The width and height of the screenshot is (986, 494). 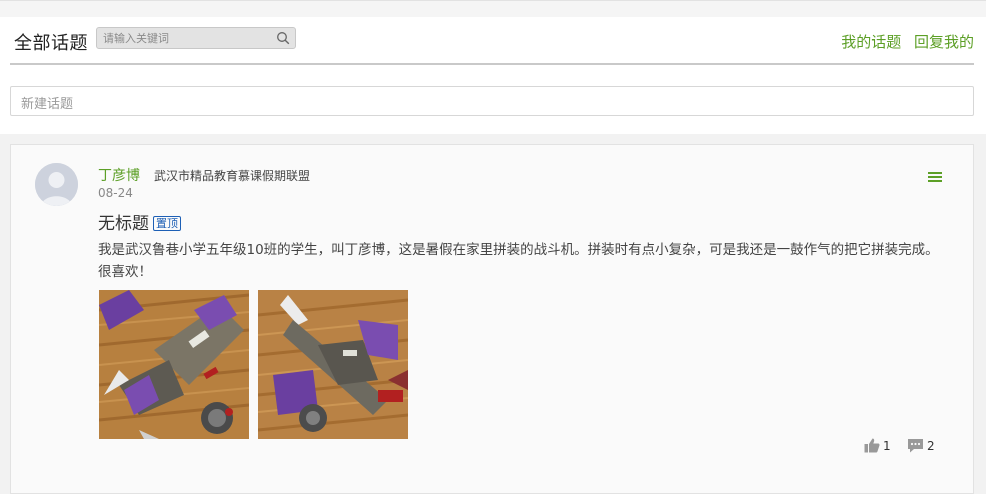 What do you see at coordinates (903, 41) in the screenshot?
I see `header-links: 我的话题 回复我的` at bounding box center [903, 41].